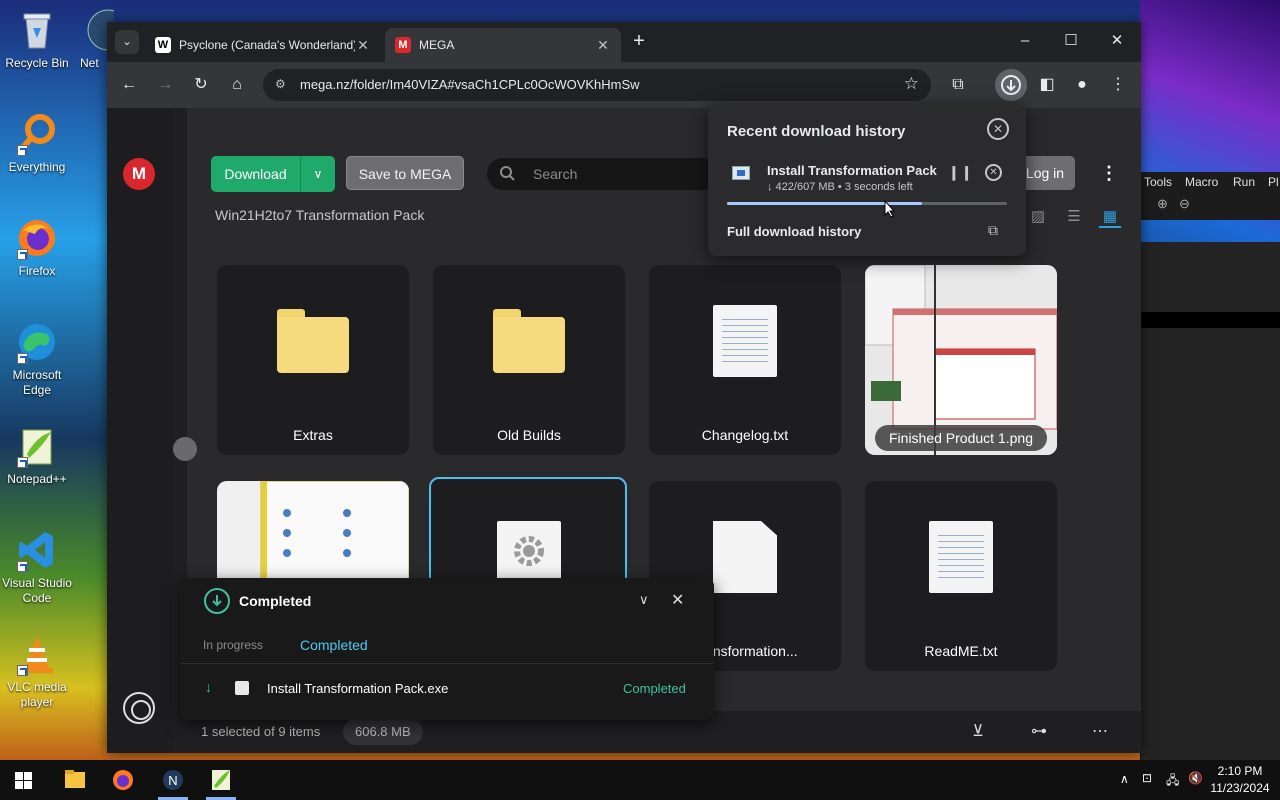 Image resolution: width=1280 pixels, height=800 pixels. I want to click on tab-completed: Completed, so click(334, 645).